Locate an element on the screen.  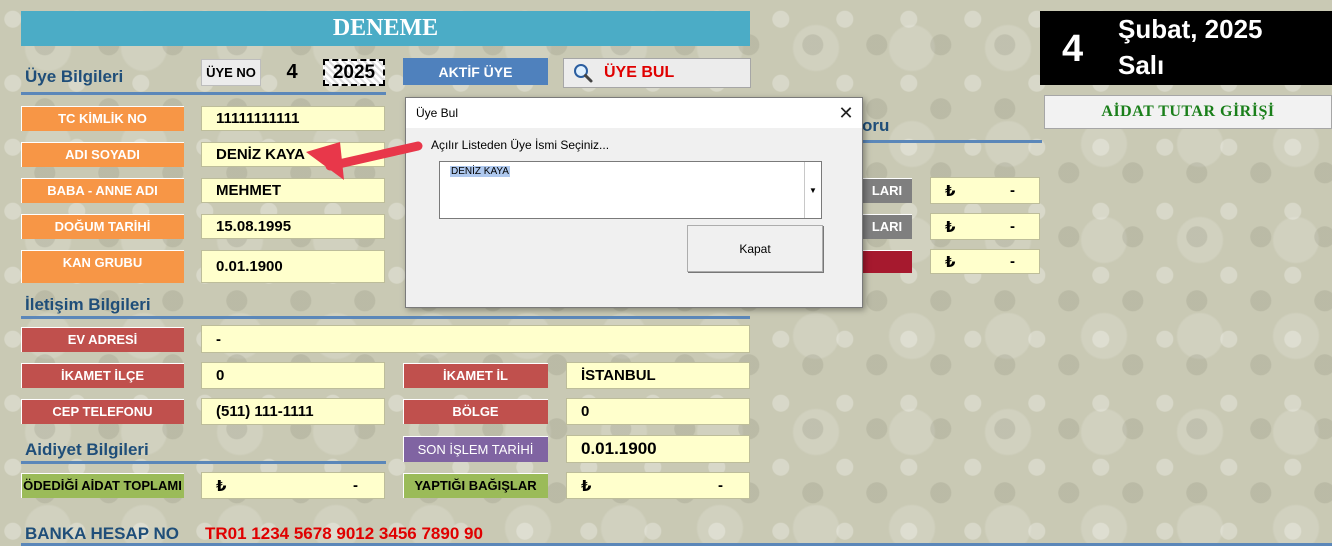
cep-telefonu-label: CEP TELEFONU is located at coordinates (102, 411).